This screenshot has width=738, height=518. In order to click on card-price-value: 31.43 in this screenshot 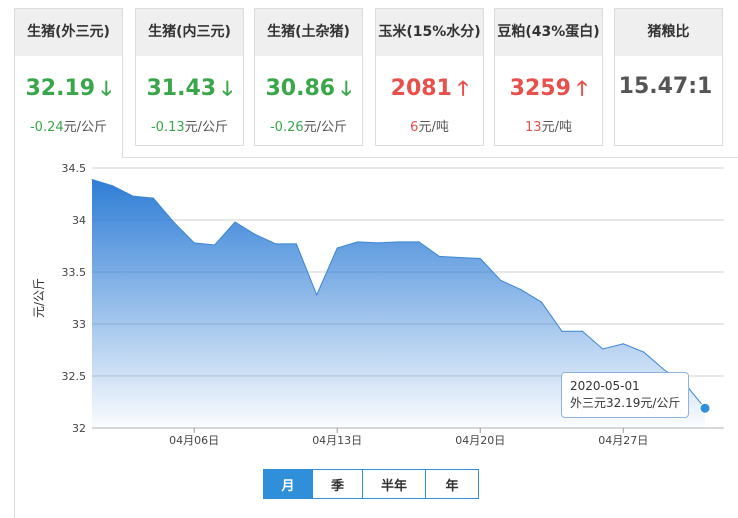, I will do `click(181, 88)`.